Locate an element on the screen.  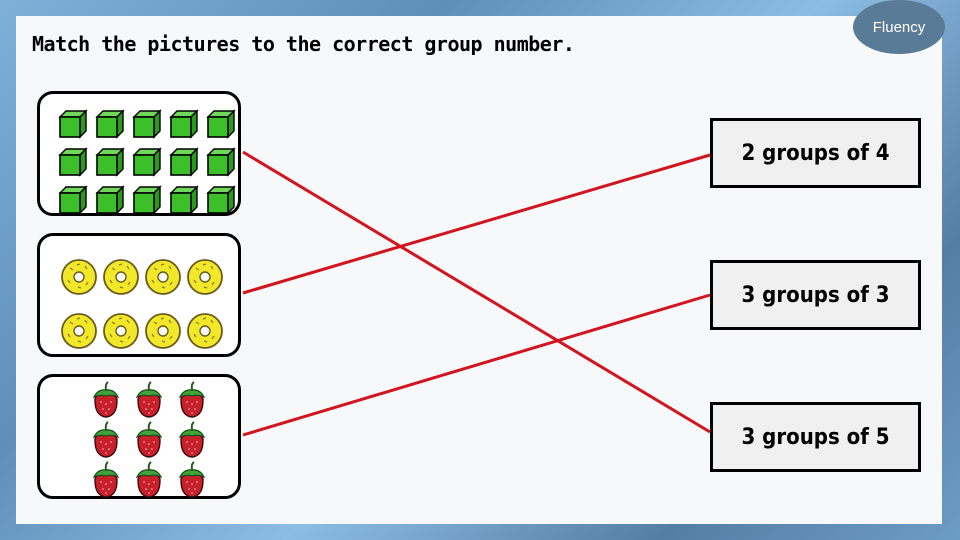
picture-box-donuts is located at coordinates (139, 295).